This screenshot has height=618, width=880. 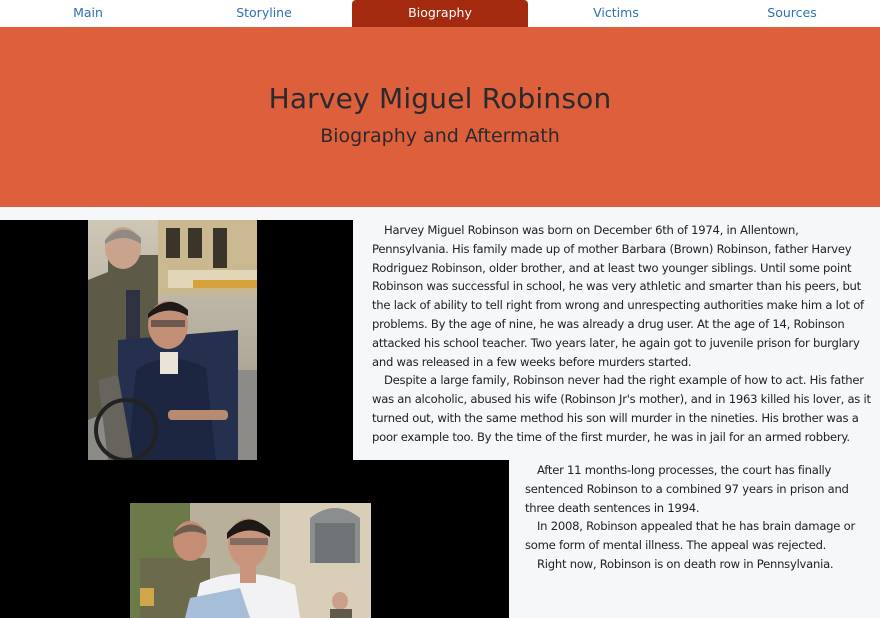 I want to click on page-title: Harvey Miguel Robinson, so click(x=440, y=98).